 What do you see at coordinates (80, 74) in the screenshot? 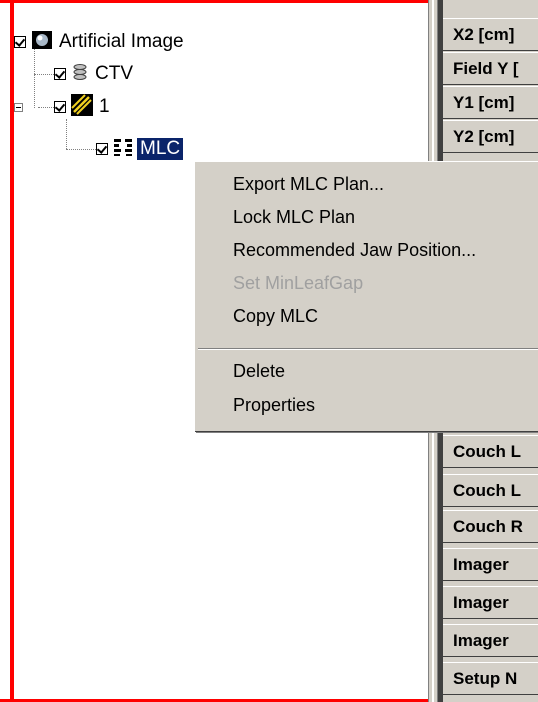
I see `structure-stack-icon` at bounding box center [80, 74].